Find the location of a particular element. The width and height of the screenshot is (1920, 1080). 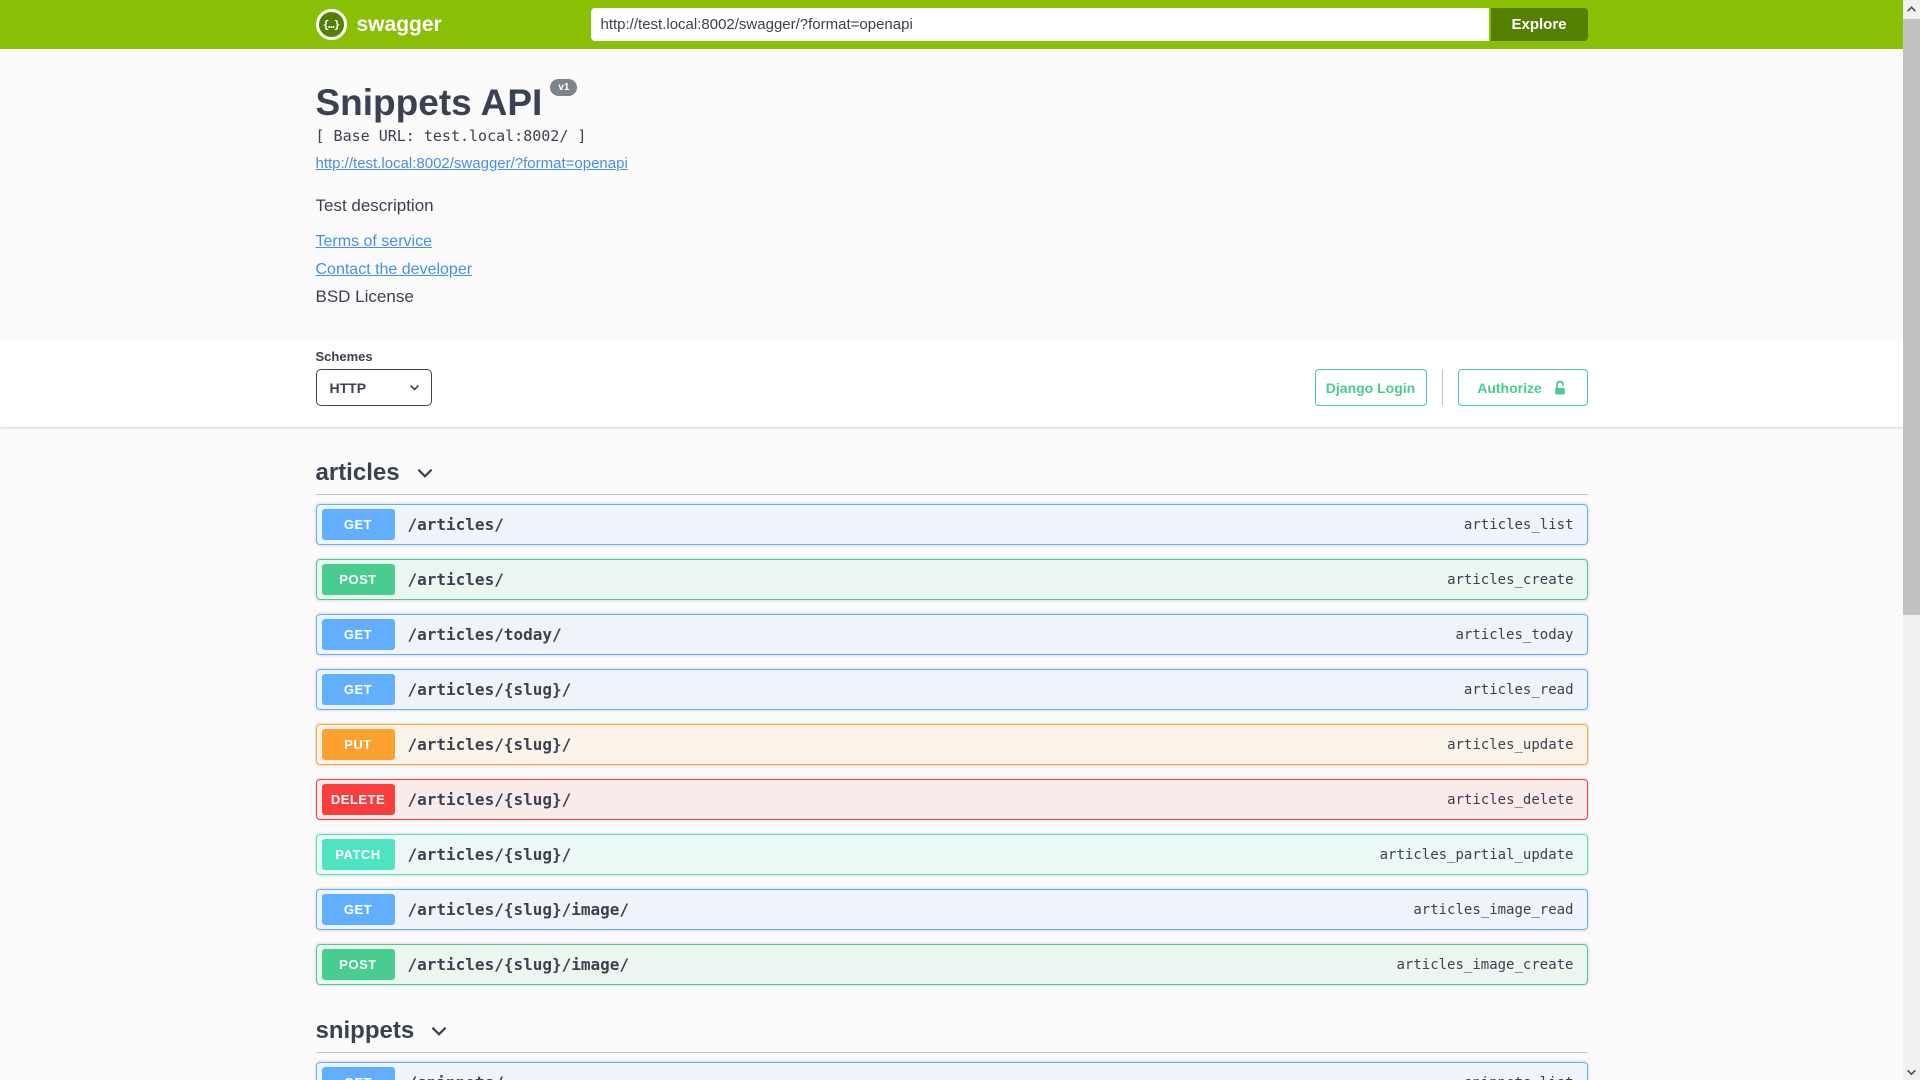

operation-id: articles_list is located at coordinates (1518, 524).